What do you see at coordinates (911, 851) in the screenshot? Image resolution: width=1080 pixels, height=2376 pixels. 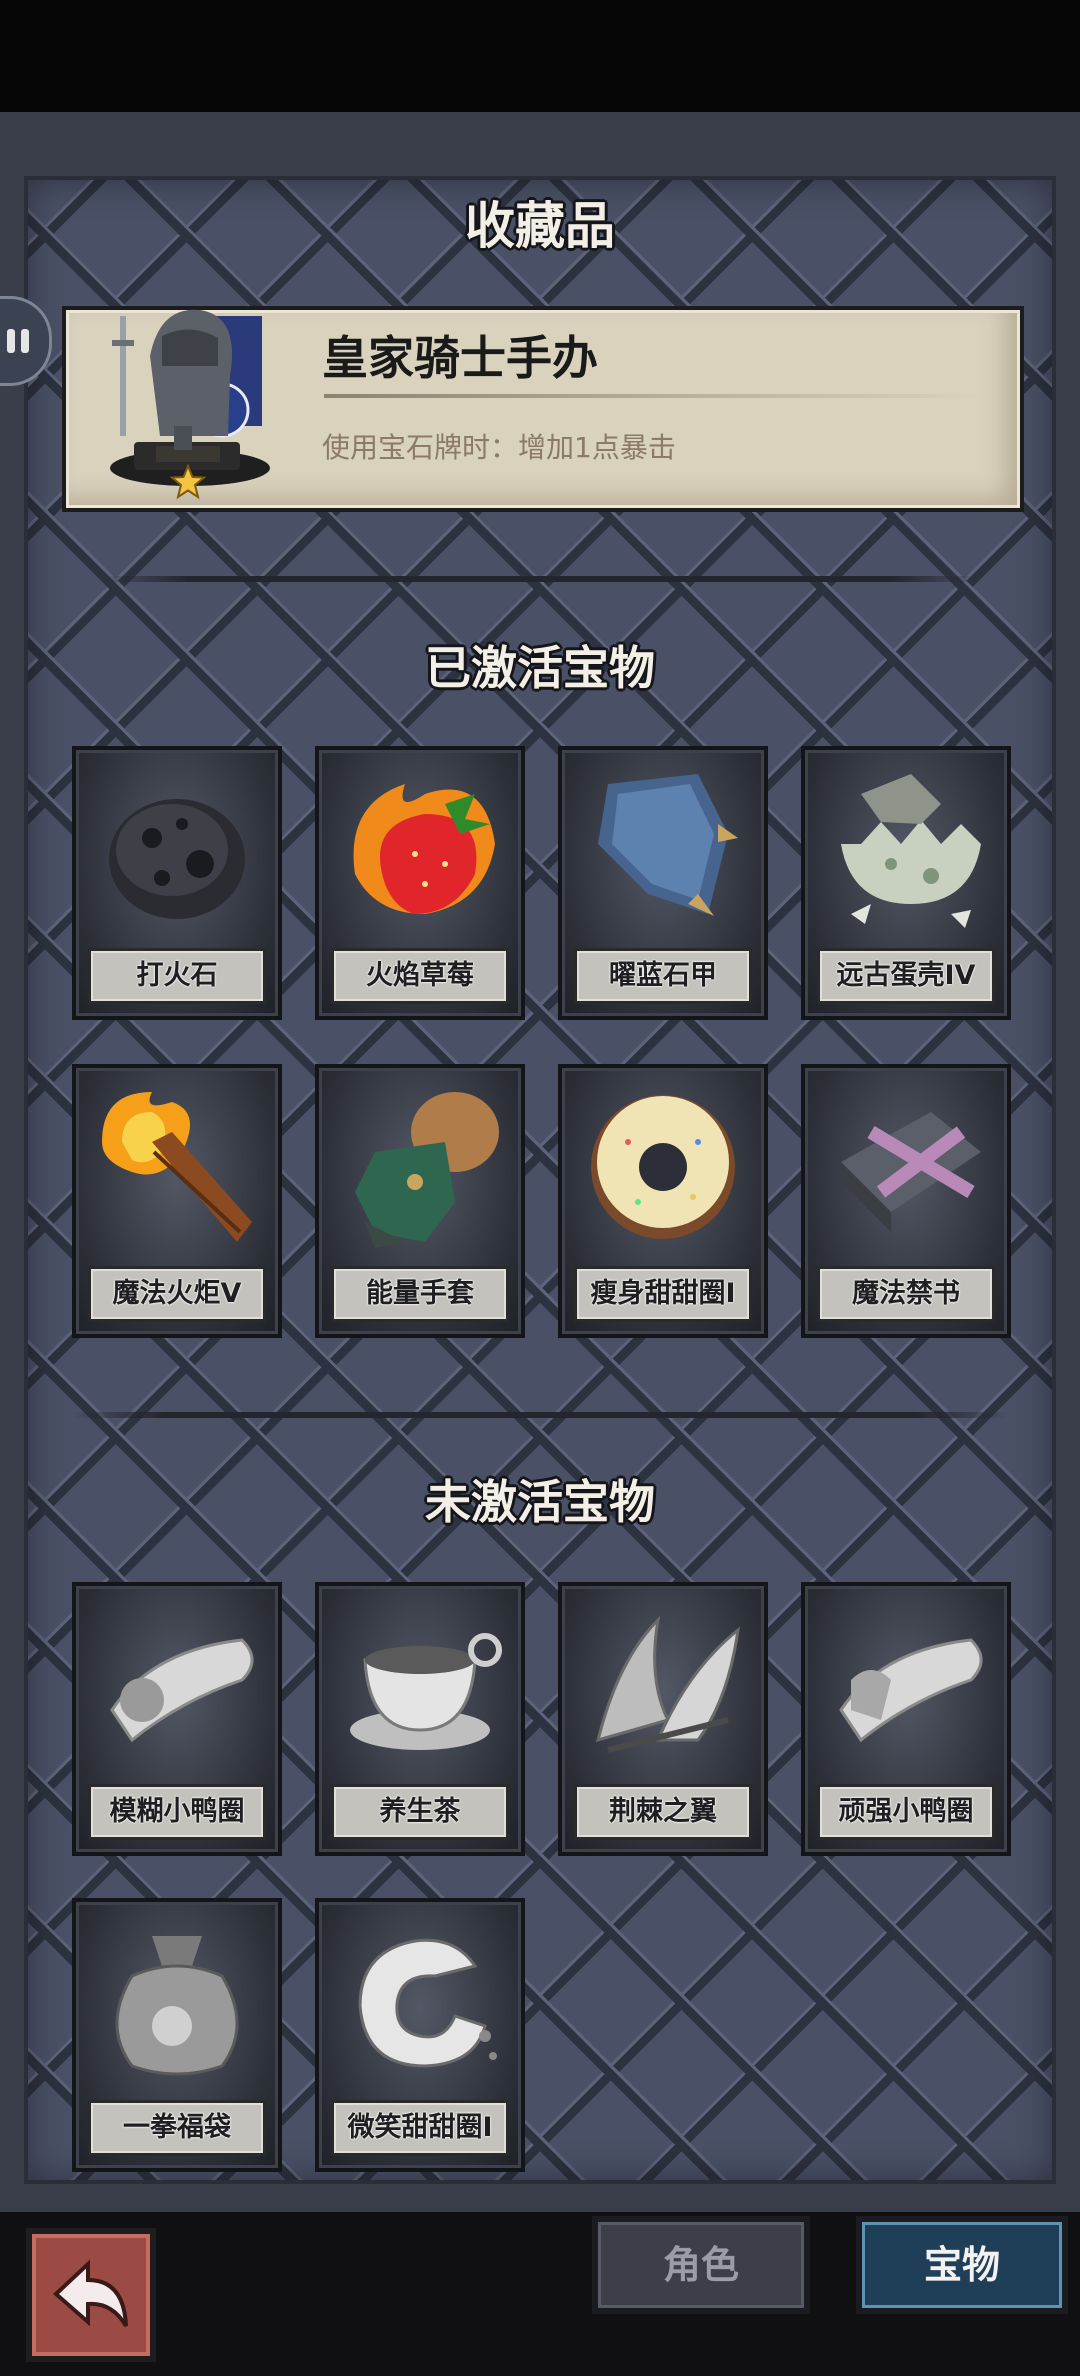 I see `egg-shell-icon` at bounding box center [911, 851].